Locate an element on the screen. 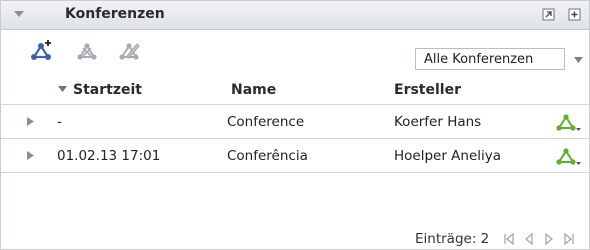 This screenshot has width=590, height=250. entries-count: Einträge: 2 is located at coordinates (452, 239).